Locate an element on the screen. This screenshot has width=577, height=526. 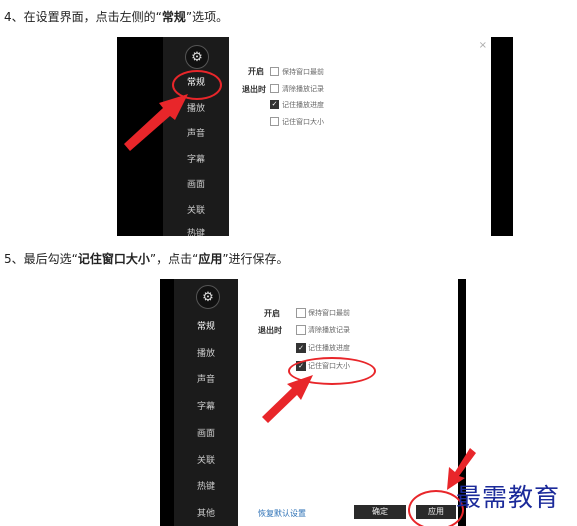
highlight-oval-general is located at coordinates (197, 85).